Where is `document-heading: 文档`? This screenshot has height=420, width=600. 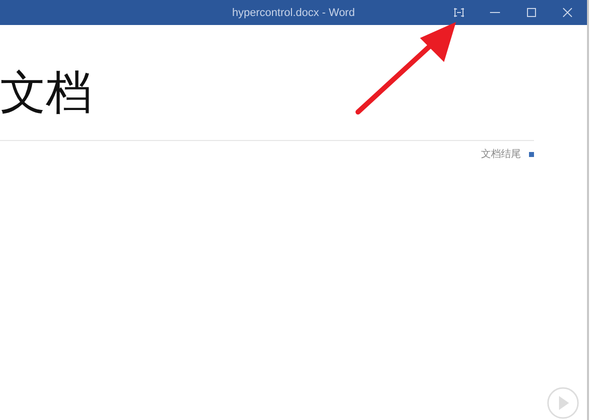
document-heading: 文档 is located at coordinates (46, 92).